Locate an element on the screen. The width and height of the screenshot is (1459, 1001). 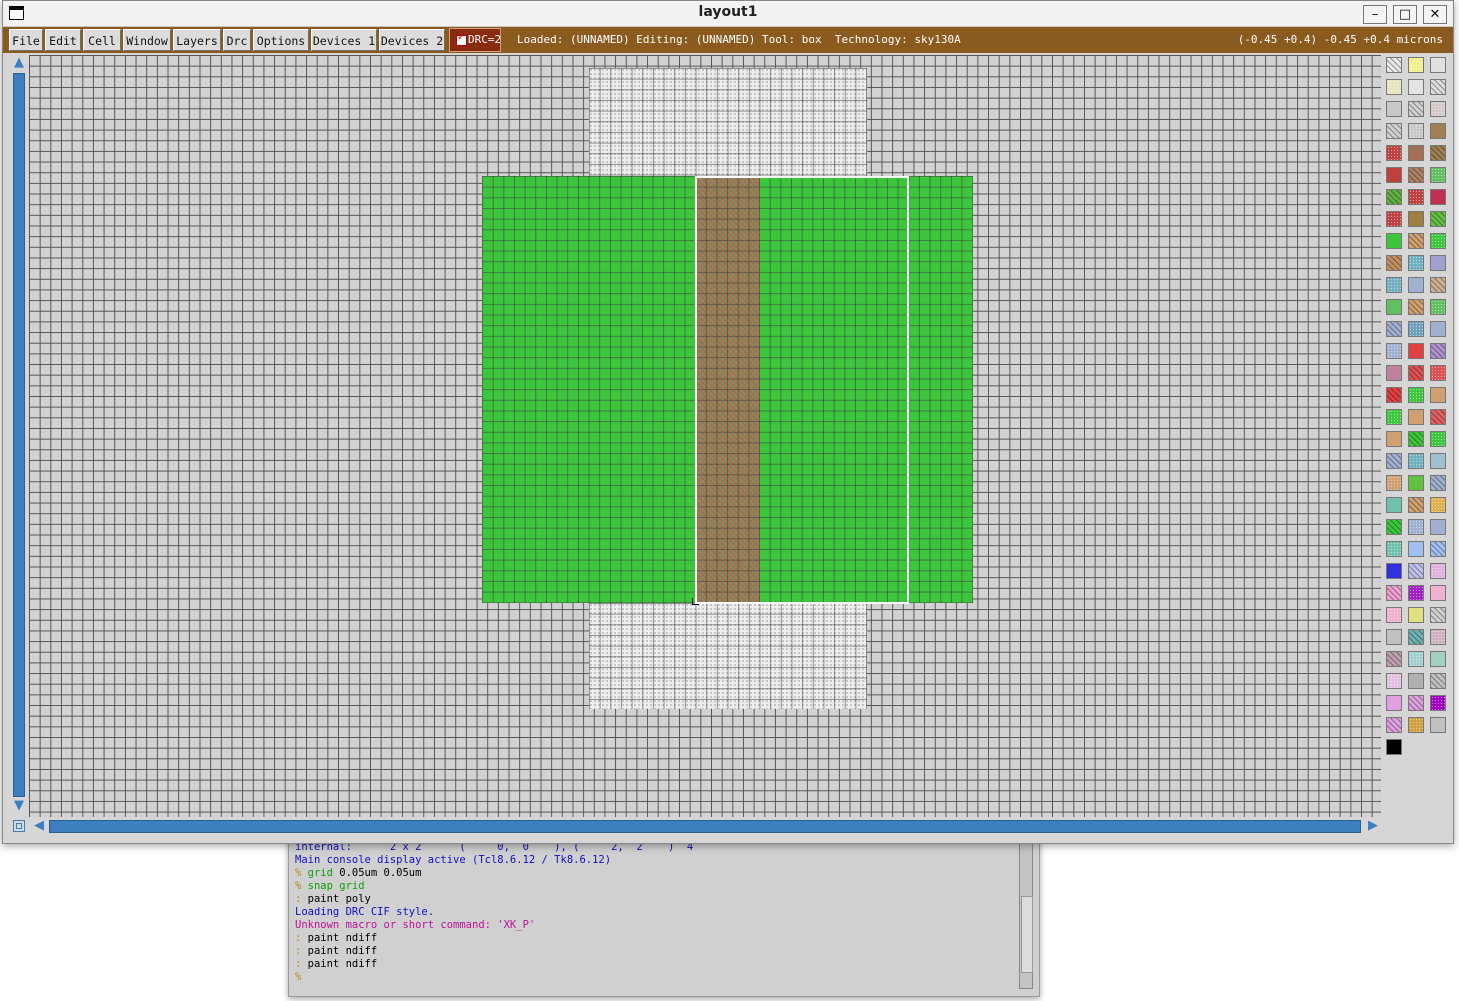
up-arrow-icon: ▲ is located at coordinates (19, 63).